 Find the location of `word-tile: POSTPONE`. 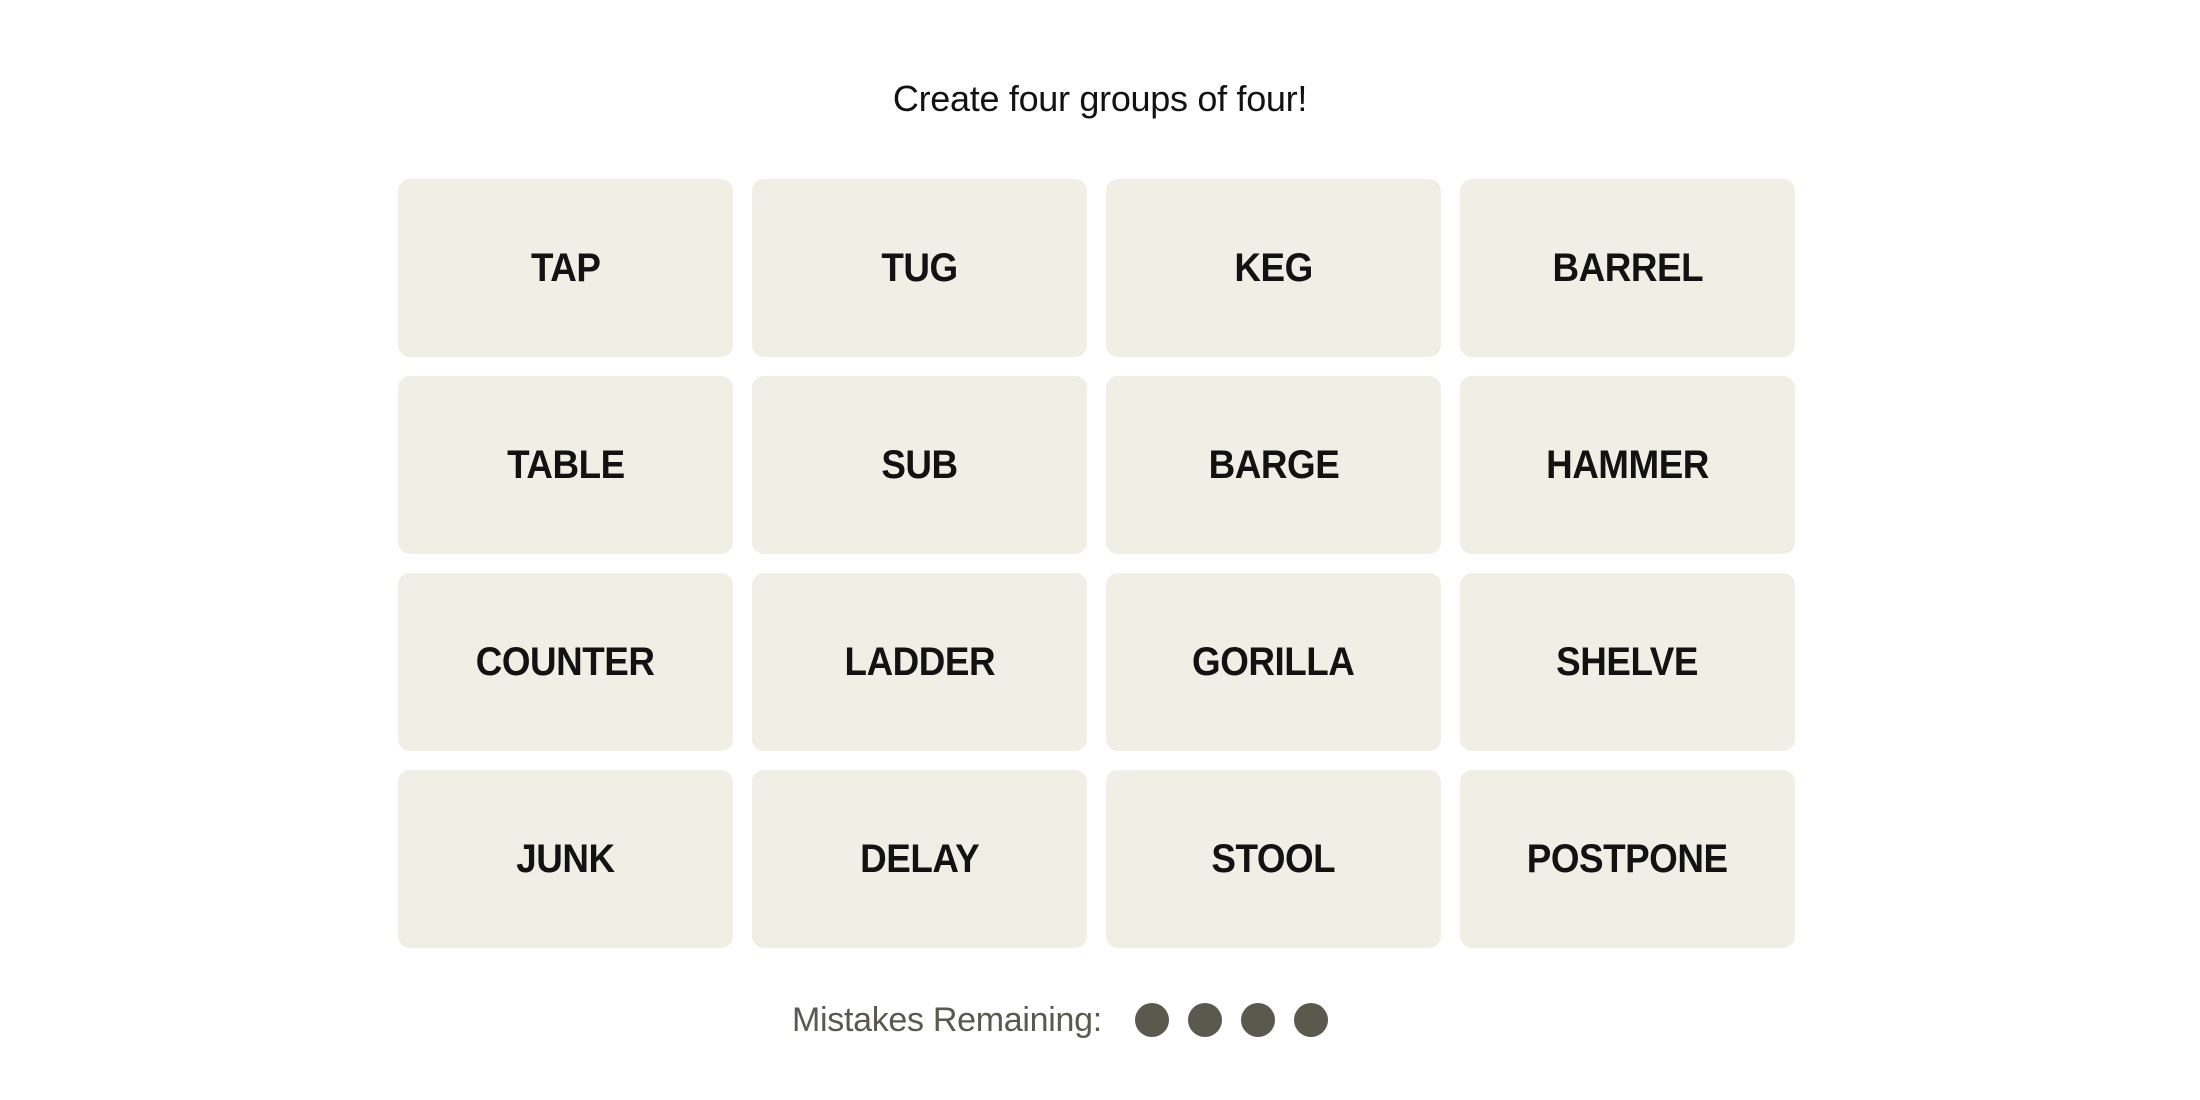

word-tile: POSTPONE is located at coordinates (1627, 859).